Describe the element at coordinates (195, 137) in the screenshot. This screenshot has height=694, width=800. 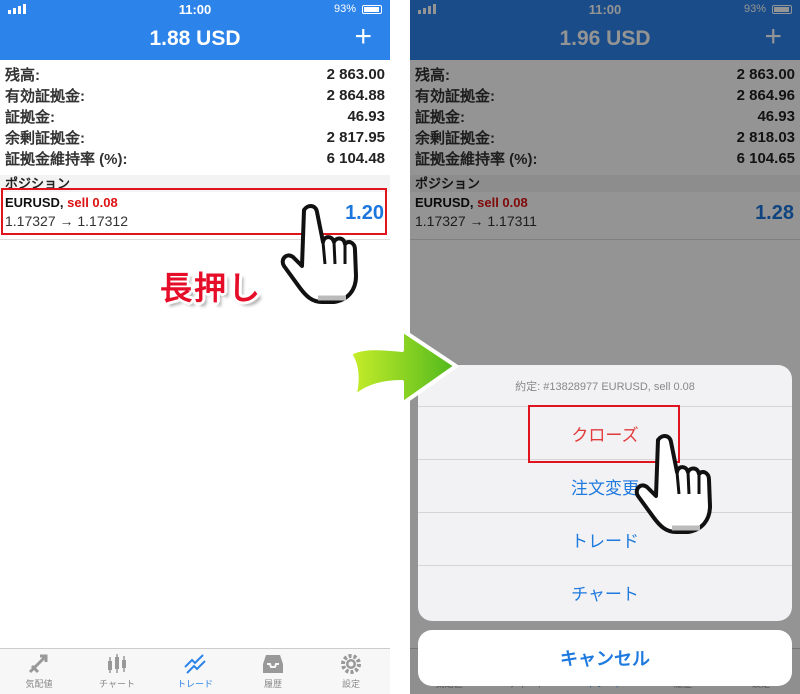
I see `free-margin-row: 余剰証拠金: 2 817.95` at that location.